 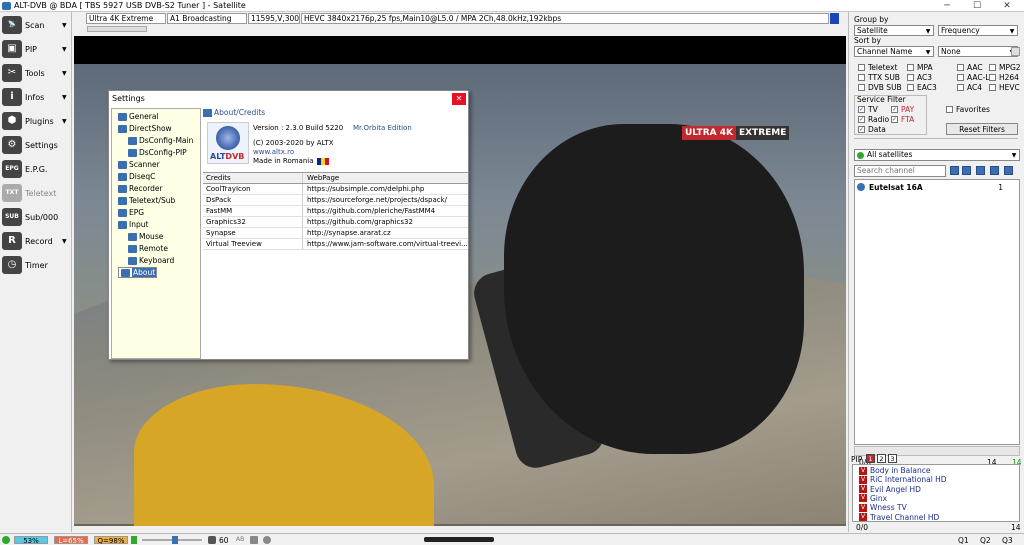 I want to click on toolbar-scan-button: 📡 Scan ▼, so click(x=36, y=25).